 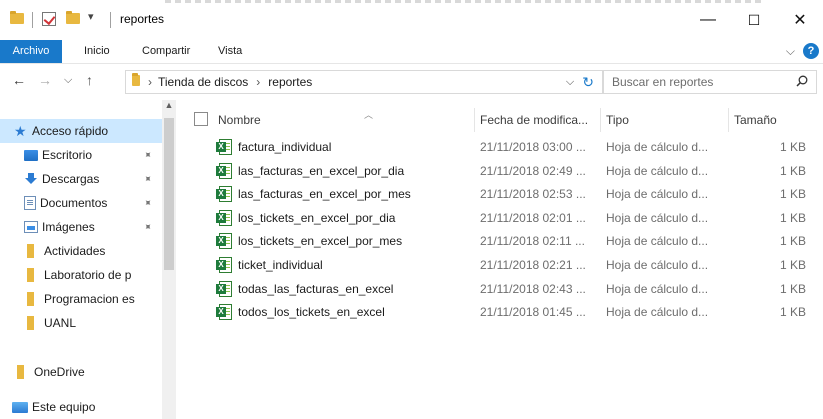 What do you see at coordinates (364, 82) in the screenshot?
I see `address-bar: › Tienda de discos › reportes ⌵ ↻` at bounding box center [364, 82].